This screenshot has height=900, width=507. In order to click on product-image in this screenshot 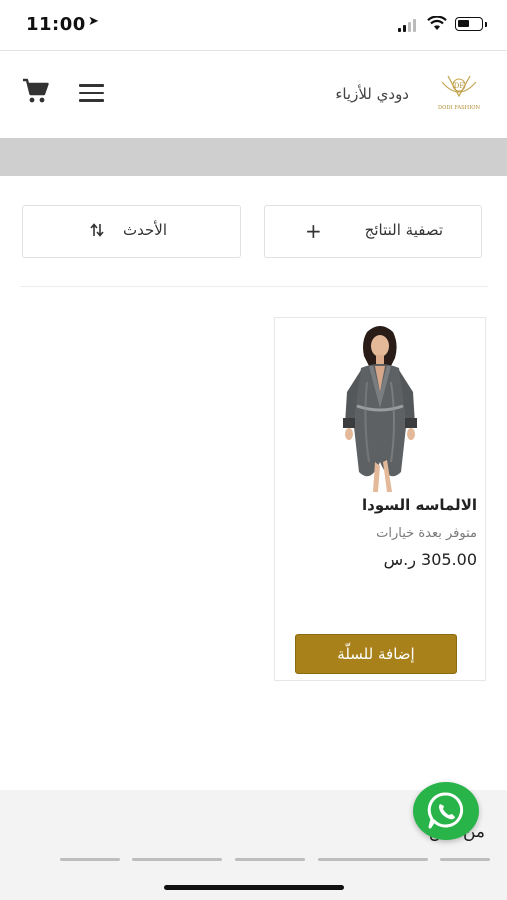, I will do `click(380, 408)`.